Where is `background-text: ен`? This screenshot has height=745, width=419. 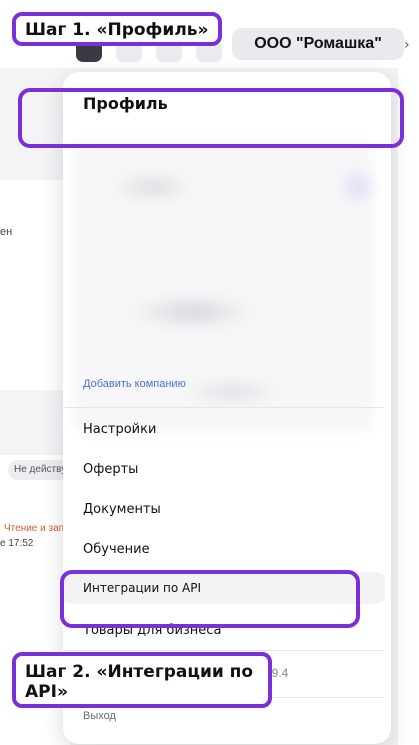
background-text: ен is located at coordinates (6, 232).